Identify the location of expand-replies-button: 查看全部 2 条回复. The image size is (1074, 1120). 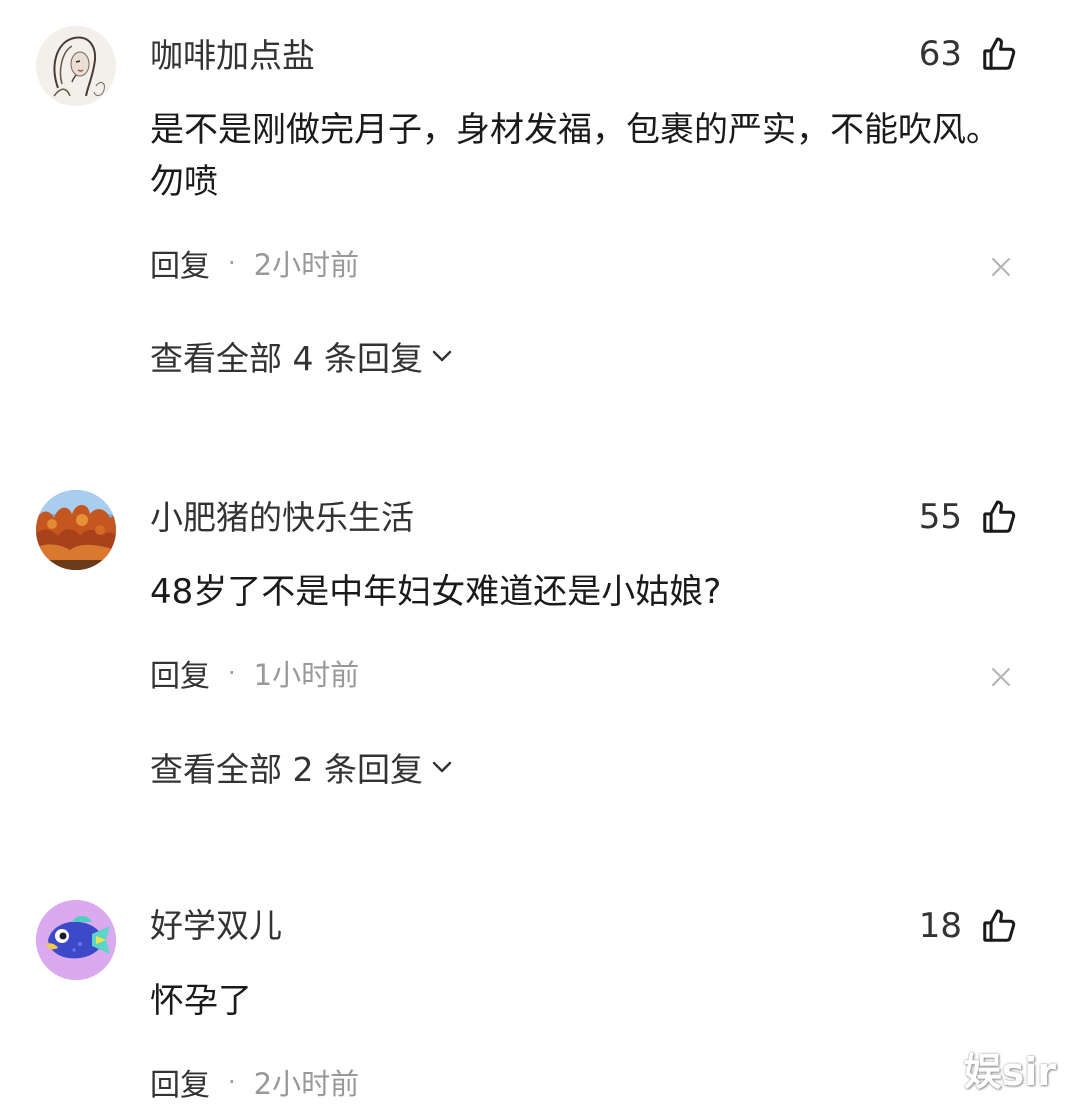
(302, 767).